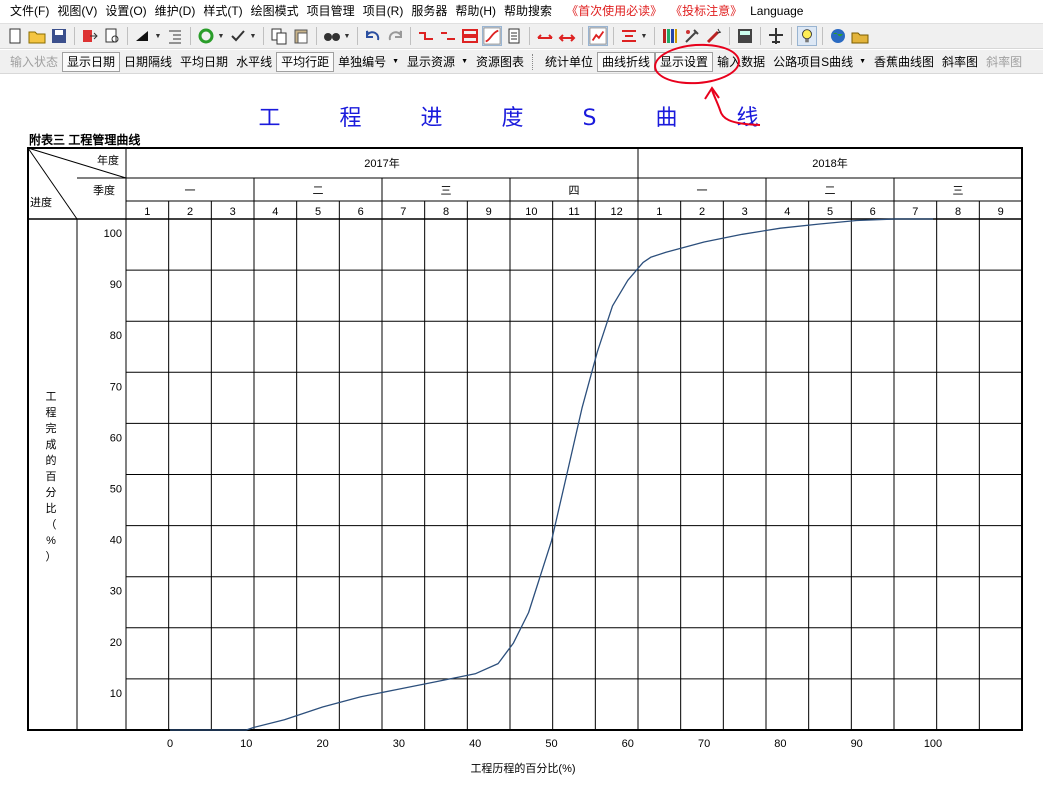 This screenshot has height=798, width=1043. I want to click on y-axis-label-char: 分, so click(51, 492).